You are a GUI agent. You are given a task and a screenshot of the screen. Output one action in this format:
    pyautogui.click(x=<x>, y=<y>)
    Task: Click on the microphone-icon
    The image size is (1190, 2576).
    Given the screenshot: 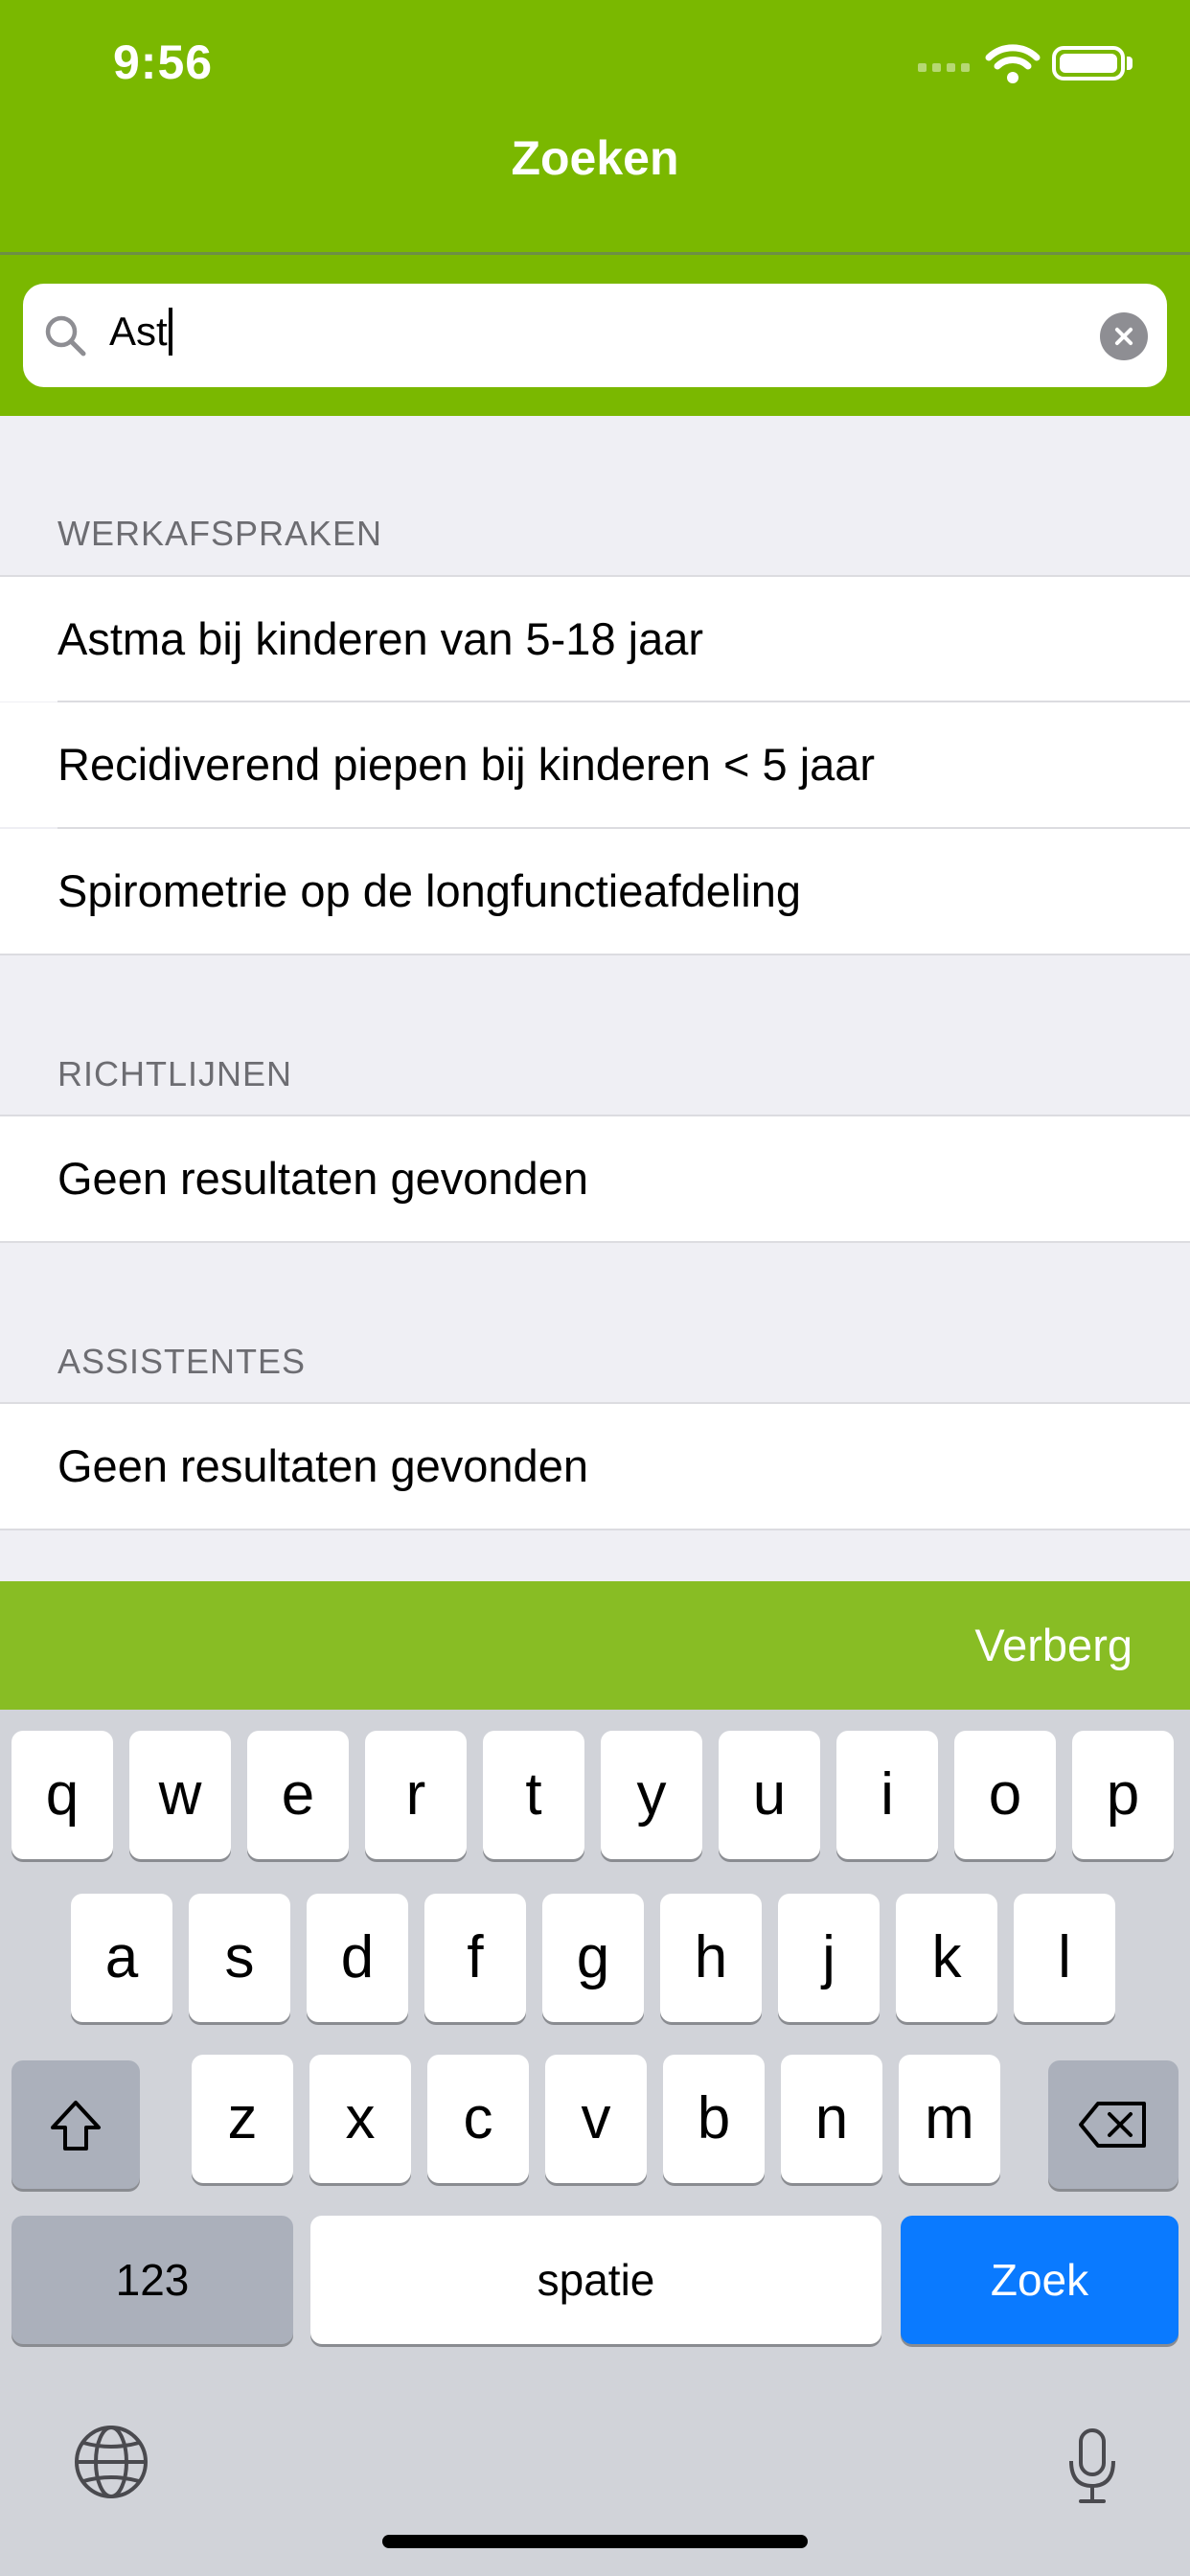 What is the action you would take?
    pyautogui.click(x=1092, y=2466)
    